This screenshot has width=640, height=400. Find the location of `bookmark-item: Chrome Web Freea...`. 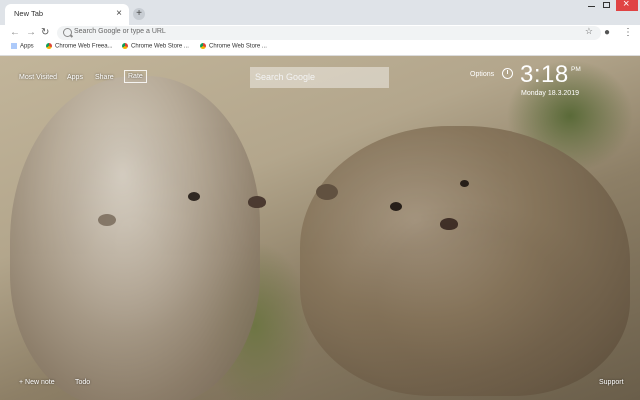

bookmark-item: Chrome Web Freea... is located at coordinates (79, 46).